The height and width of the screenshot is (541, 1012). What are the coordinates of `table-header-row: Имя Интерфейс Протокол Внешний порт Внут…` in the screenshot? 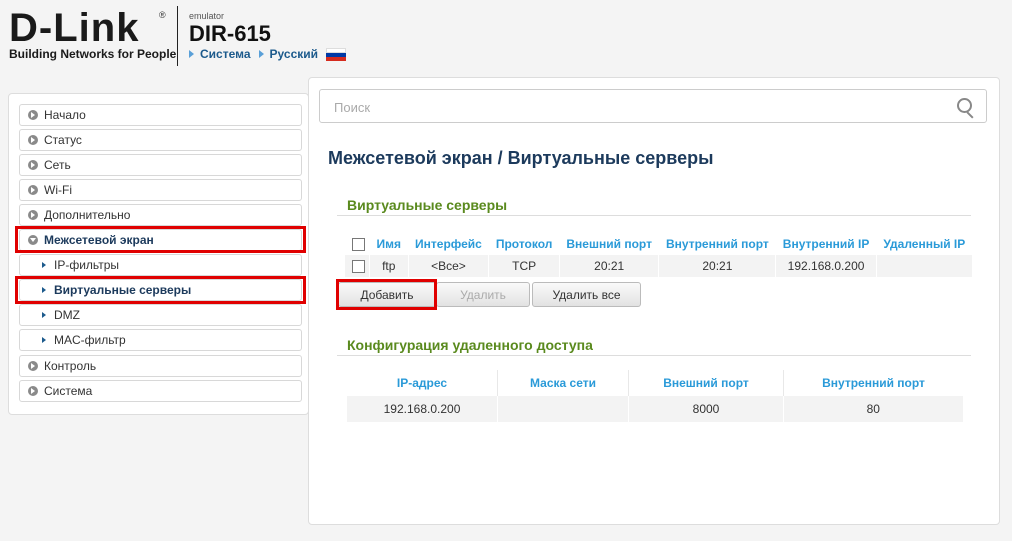 It's located at (658, 244).